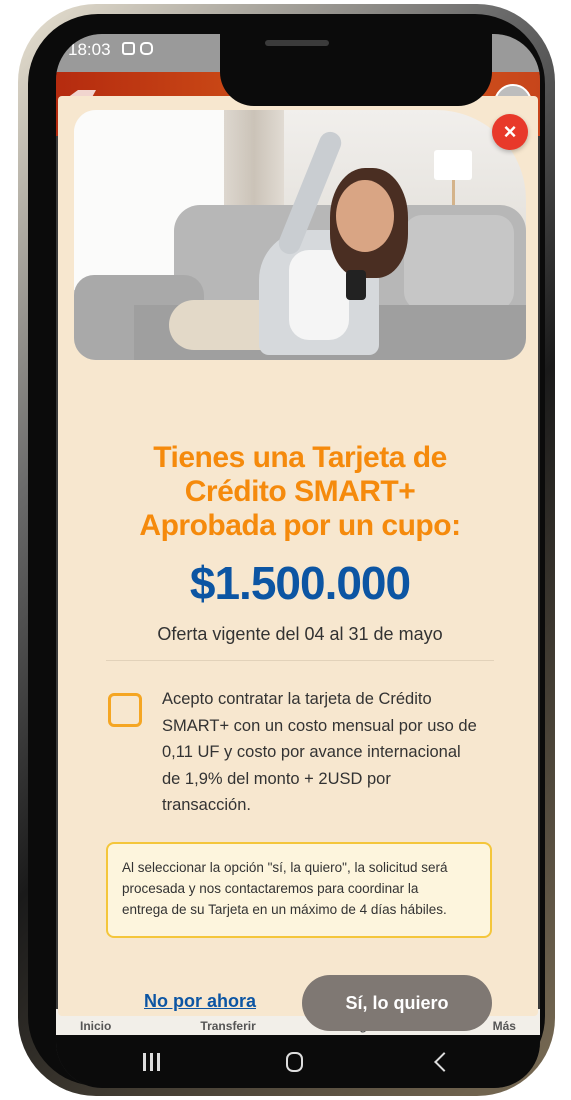 The image size is (571, 1100). I want to click on system-navigation-bar, so click(298, 1061).